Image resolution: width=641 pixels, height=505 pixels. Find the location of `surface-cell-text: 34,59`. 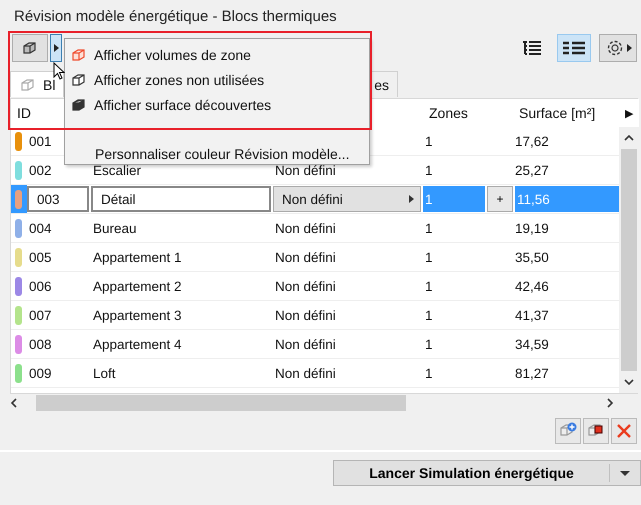

surface-cell-text: 34,59 is located at coordinates (532, 344).